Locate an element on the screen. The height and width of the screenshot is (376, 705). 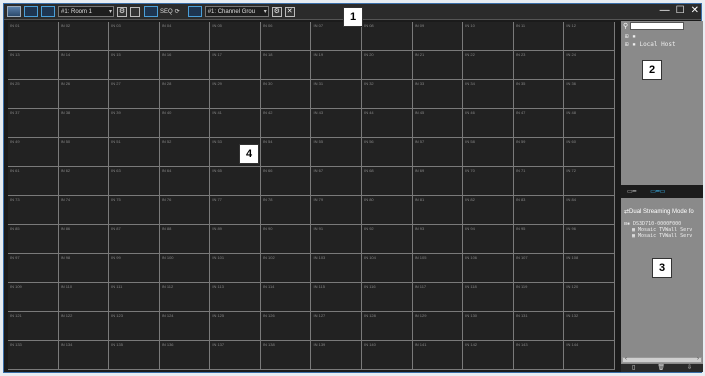
video-wall-cell: IN 97 is located at coordinates (33, 268).